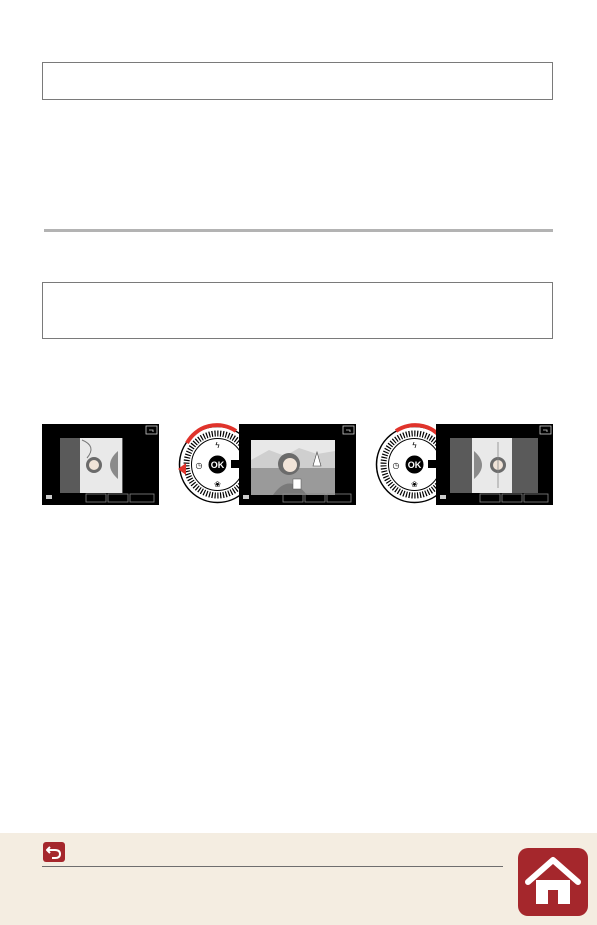 This screenshot has width=597, height=925. What do you see at coordinates (298, 230) in the screenshot?
I see `section-divider` at bounding box center [298, 230].